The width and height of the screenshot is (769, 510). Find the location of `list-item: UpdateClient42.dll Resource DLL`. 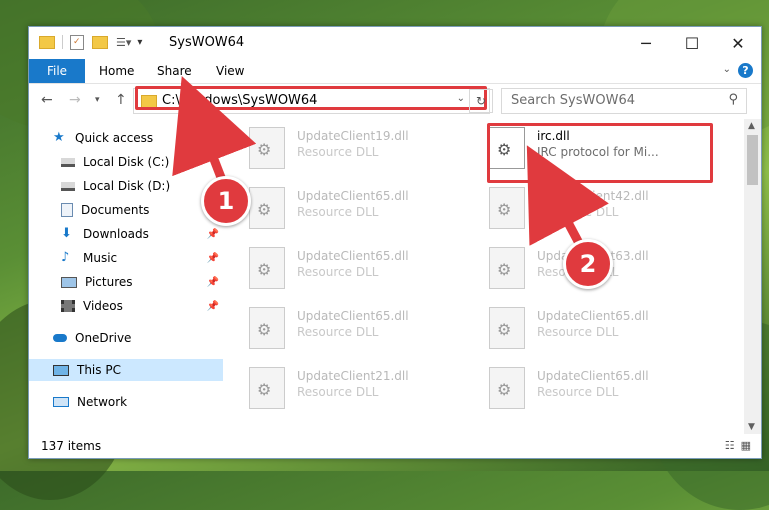

list-item: UpdateClient42.dll Resource DLL is located at coordinates (584, 212).